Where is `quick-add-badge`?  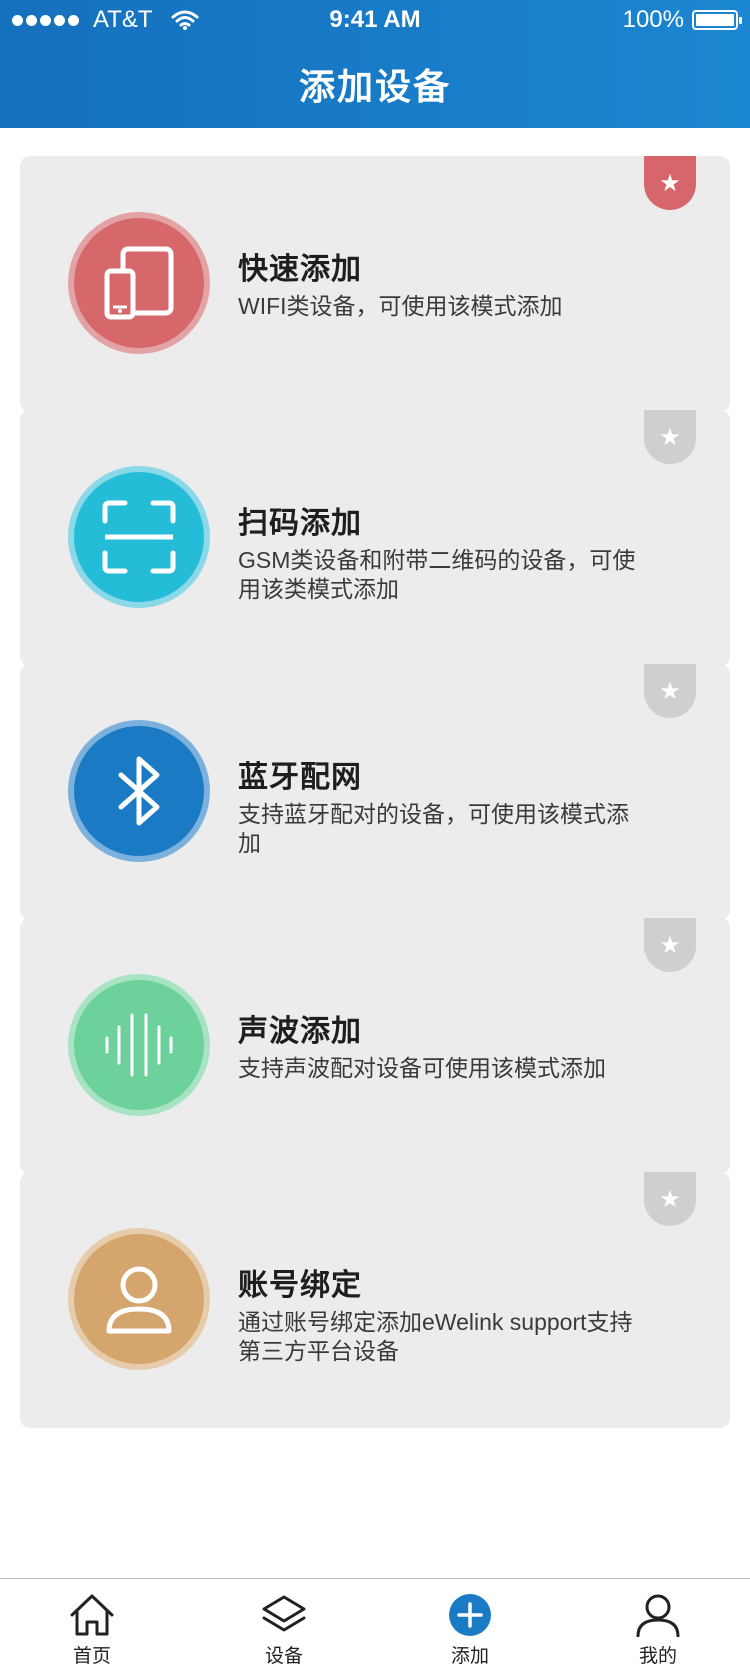 quick-add-badge is located at coordinates (139, 283).